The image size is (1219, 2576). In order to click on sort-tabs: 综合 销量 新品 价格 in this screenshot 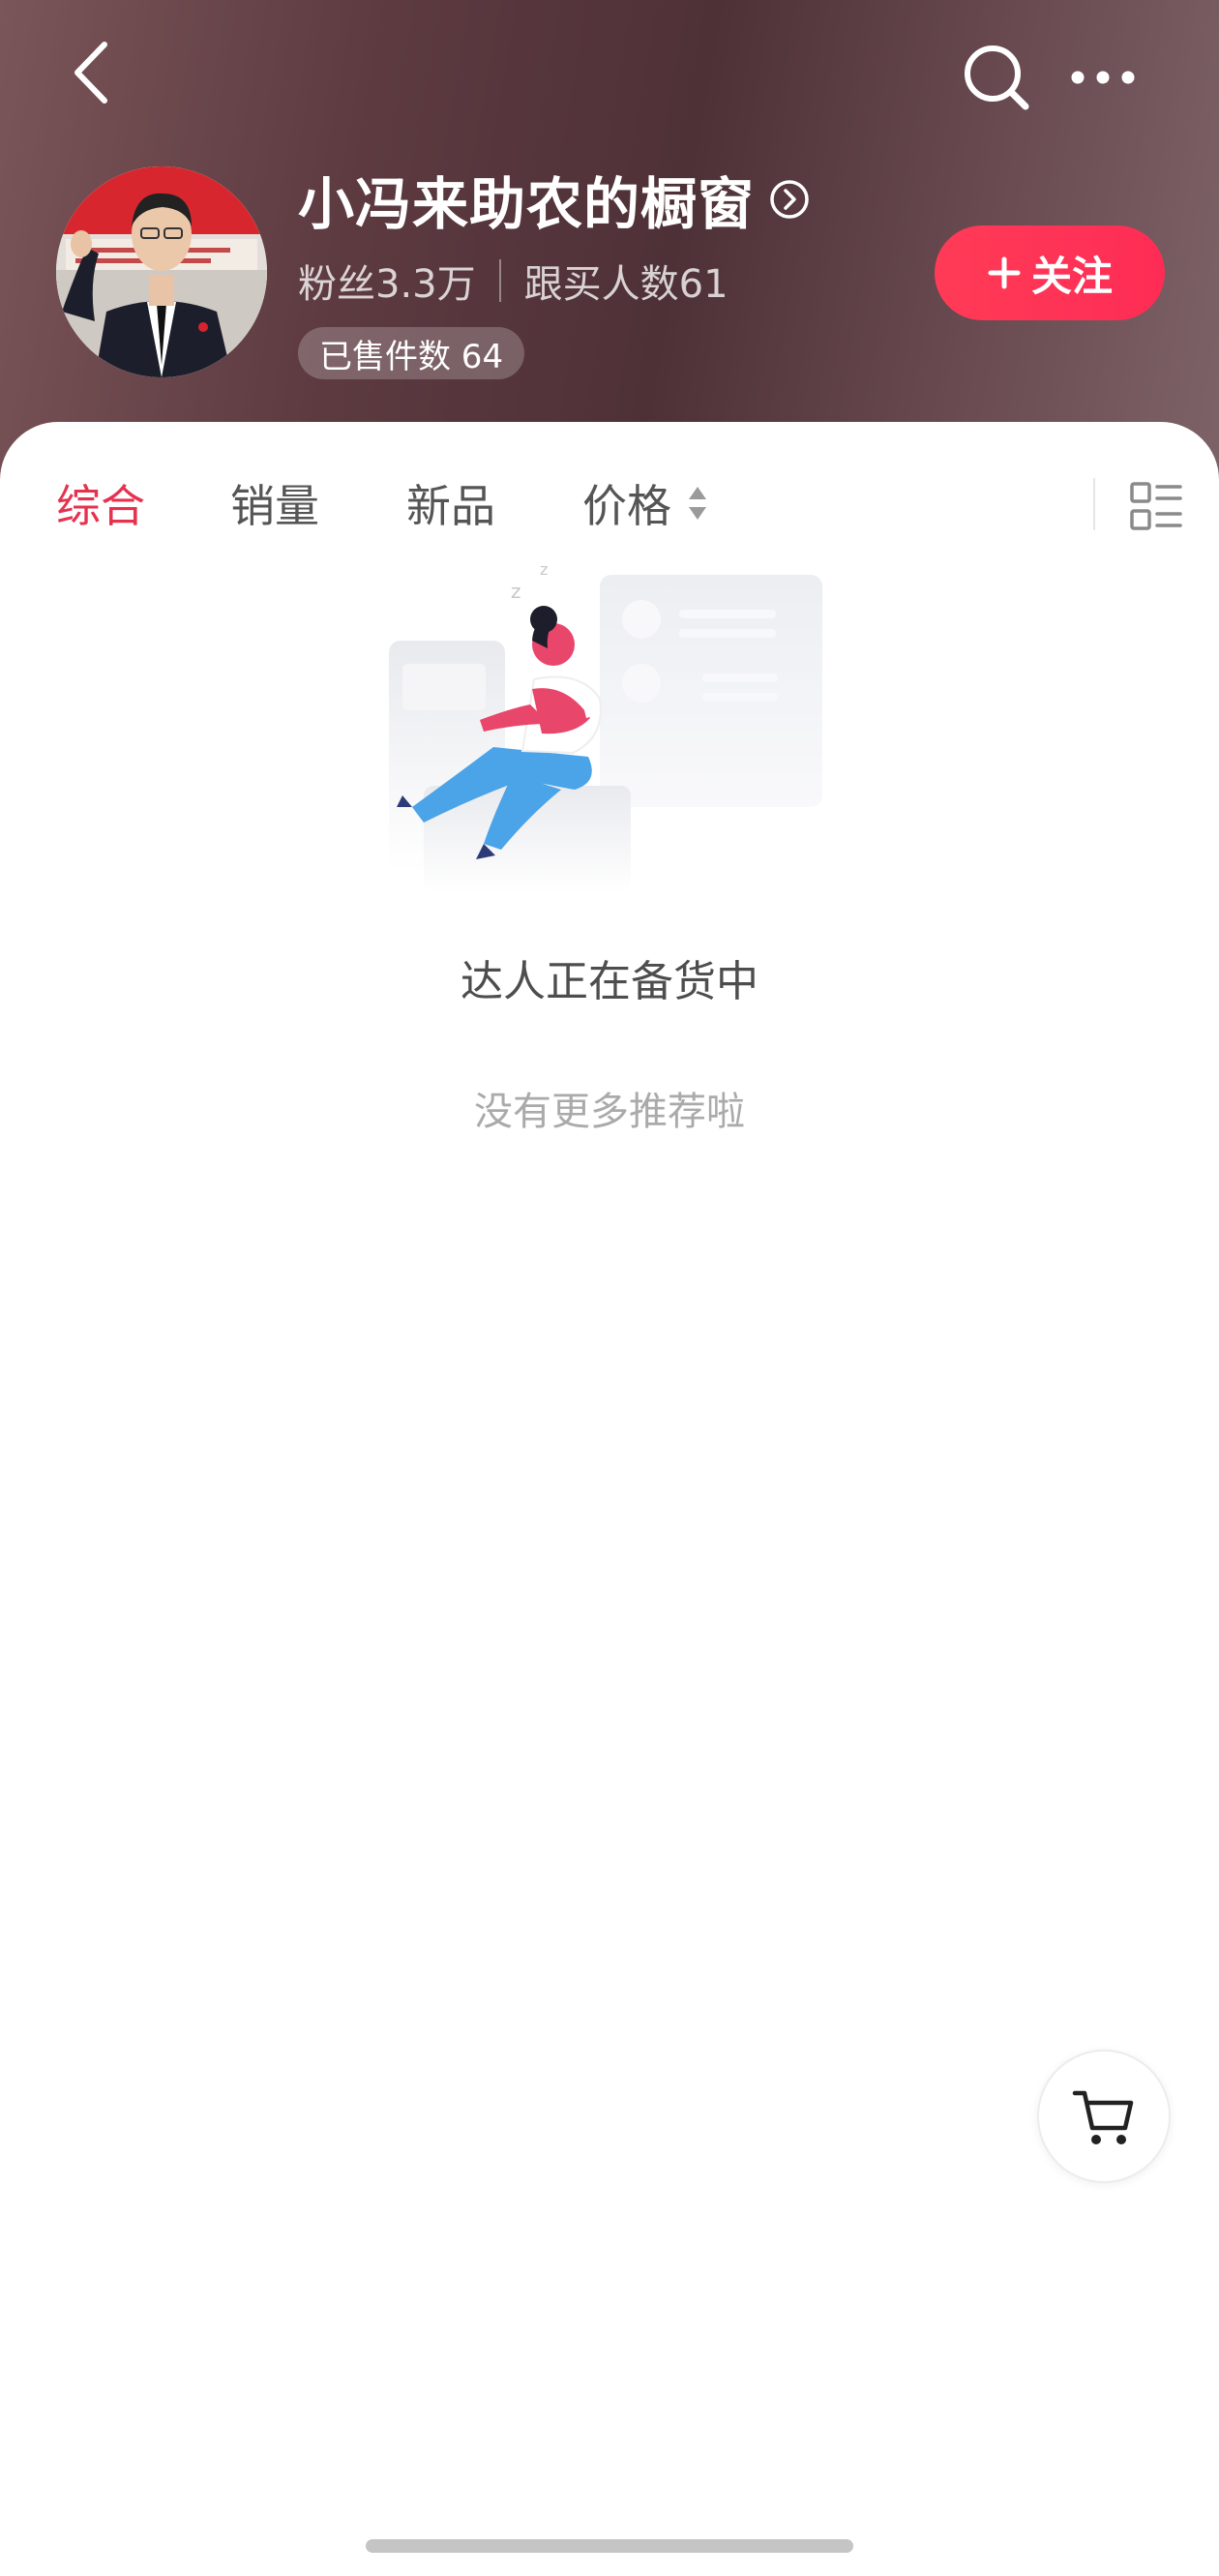, I will do `click(609, 503)`.